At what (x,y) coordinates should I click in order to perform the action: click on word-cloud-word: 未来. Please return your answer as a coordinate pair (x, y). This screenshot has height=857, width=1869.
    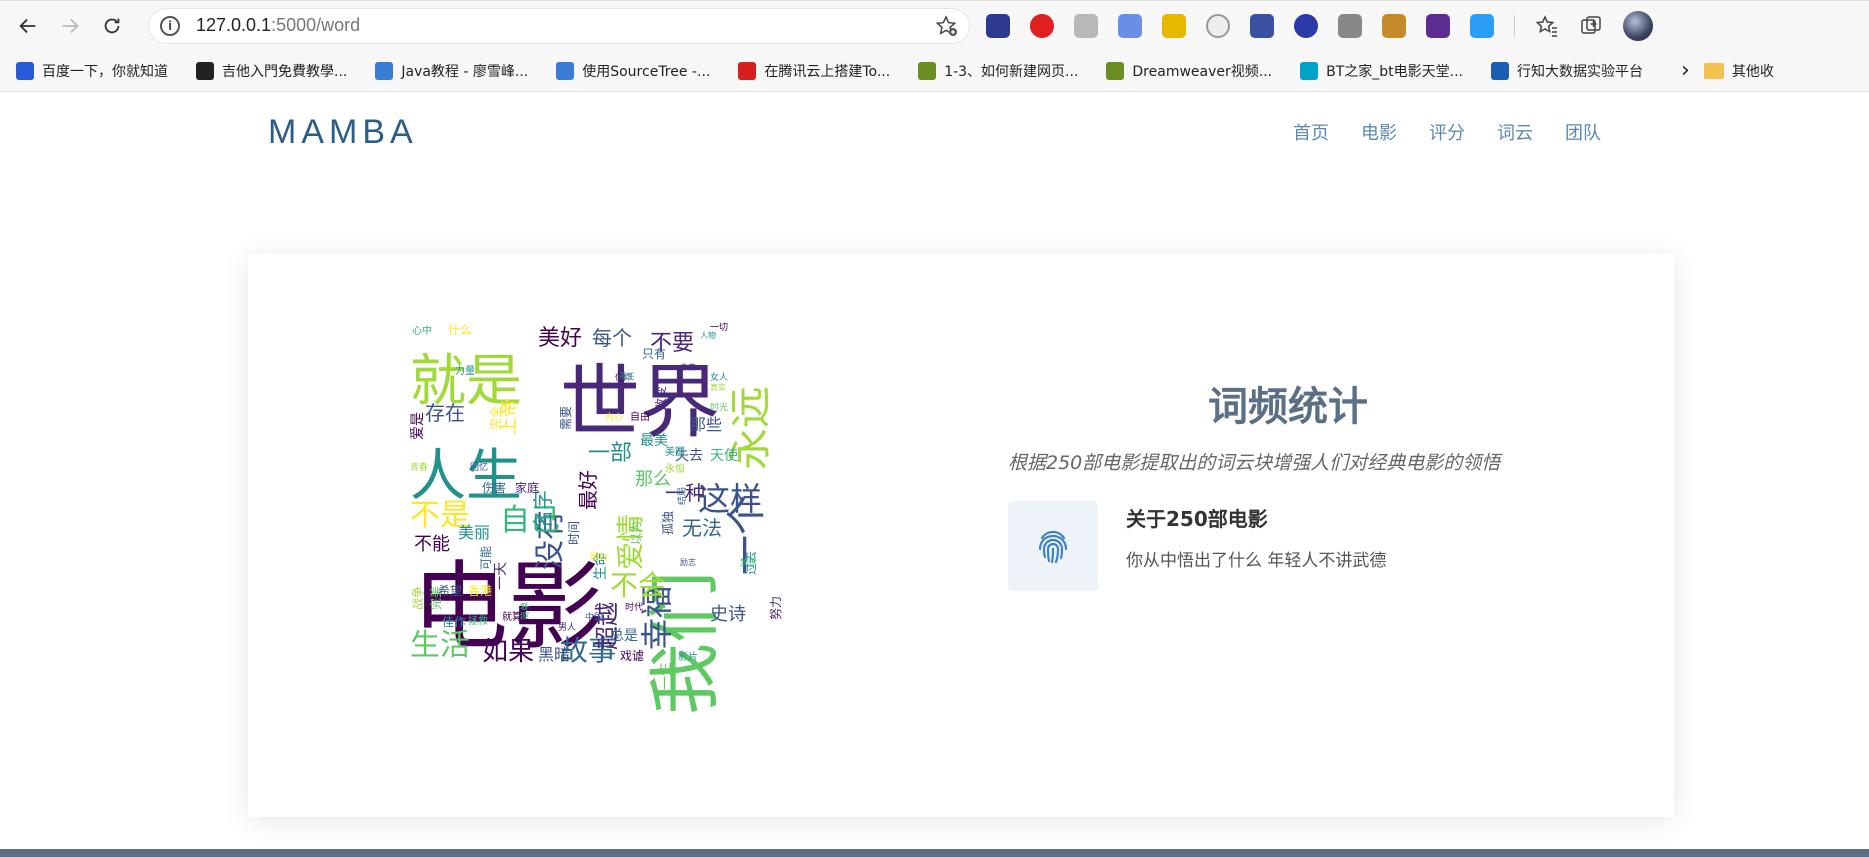
    Looking at the image, I should click on (688, 367).